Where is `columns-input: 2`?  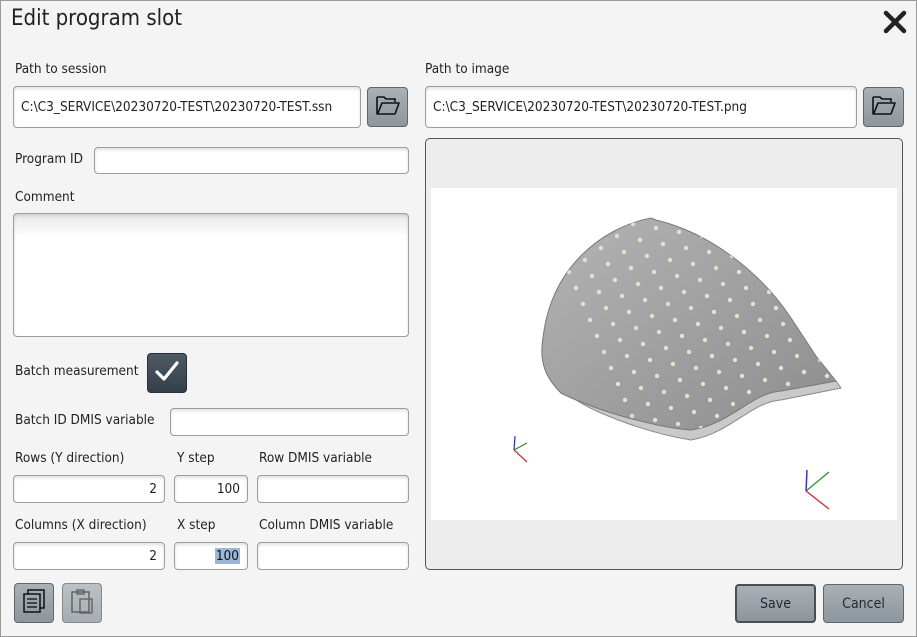
columns-input: 2 is located at coordinates (89, 556).